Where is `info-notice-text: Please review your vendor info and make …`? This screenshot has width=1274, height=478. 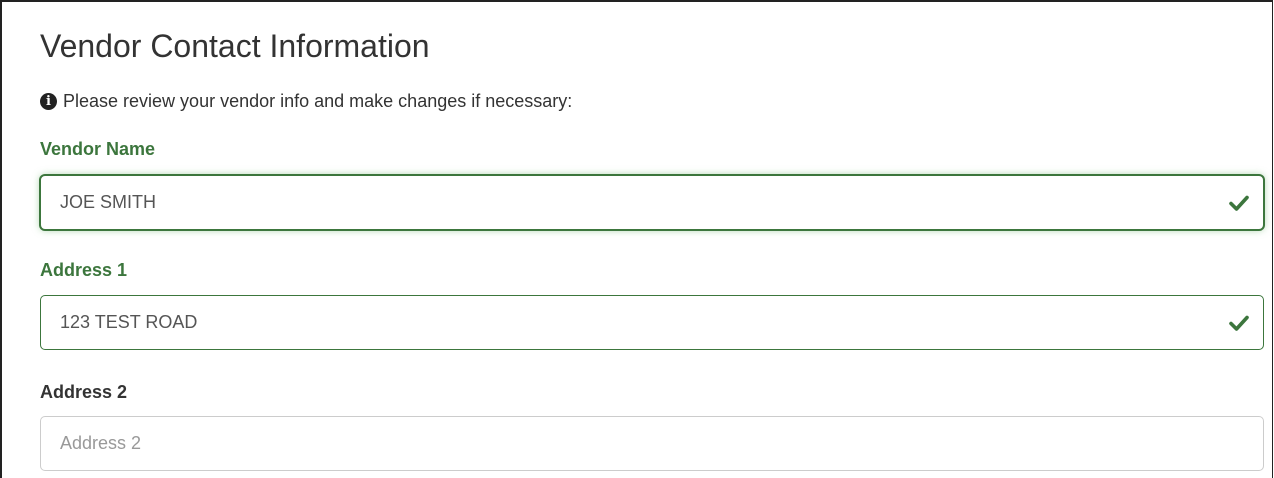 info-notice-text: Please review your vendor info and make … is located at coordinates (318, 101).